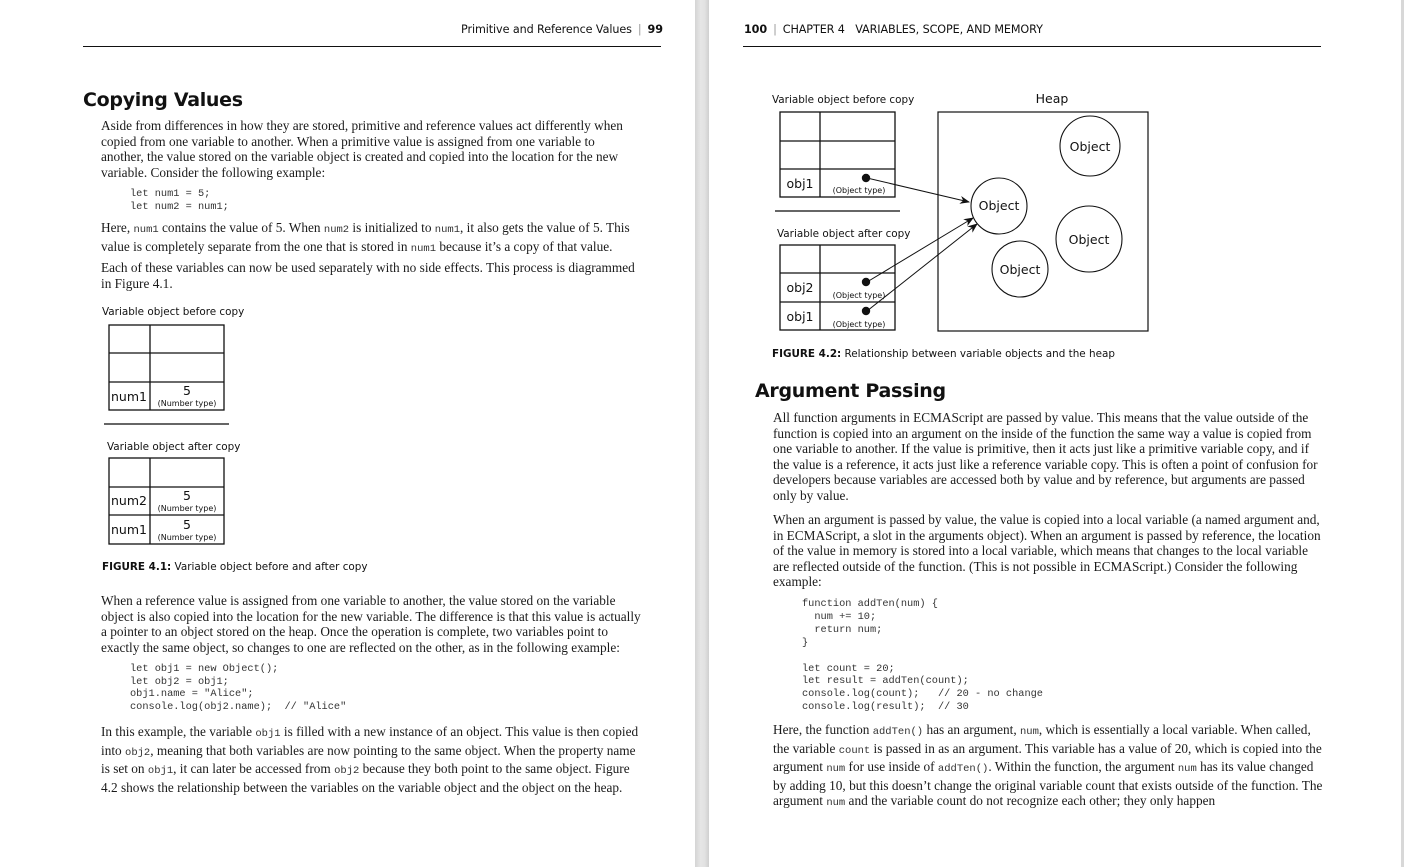 This screenshot has width=1404, height=867. I want to click on after-copy-table: obj2 (Object type) obj1 (Object type), so click(837, 287).